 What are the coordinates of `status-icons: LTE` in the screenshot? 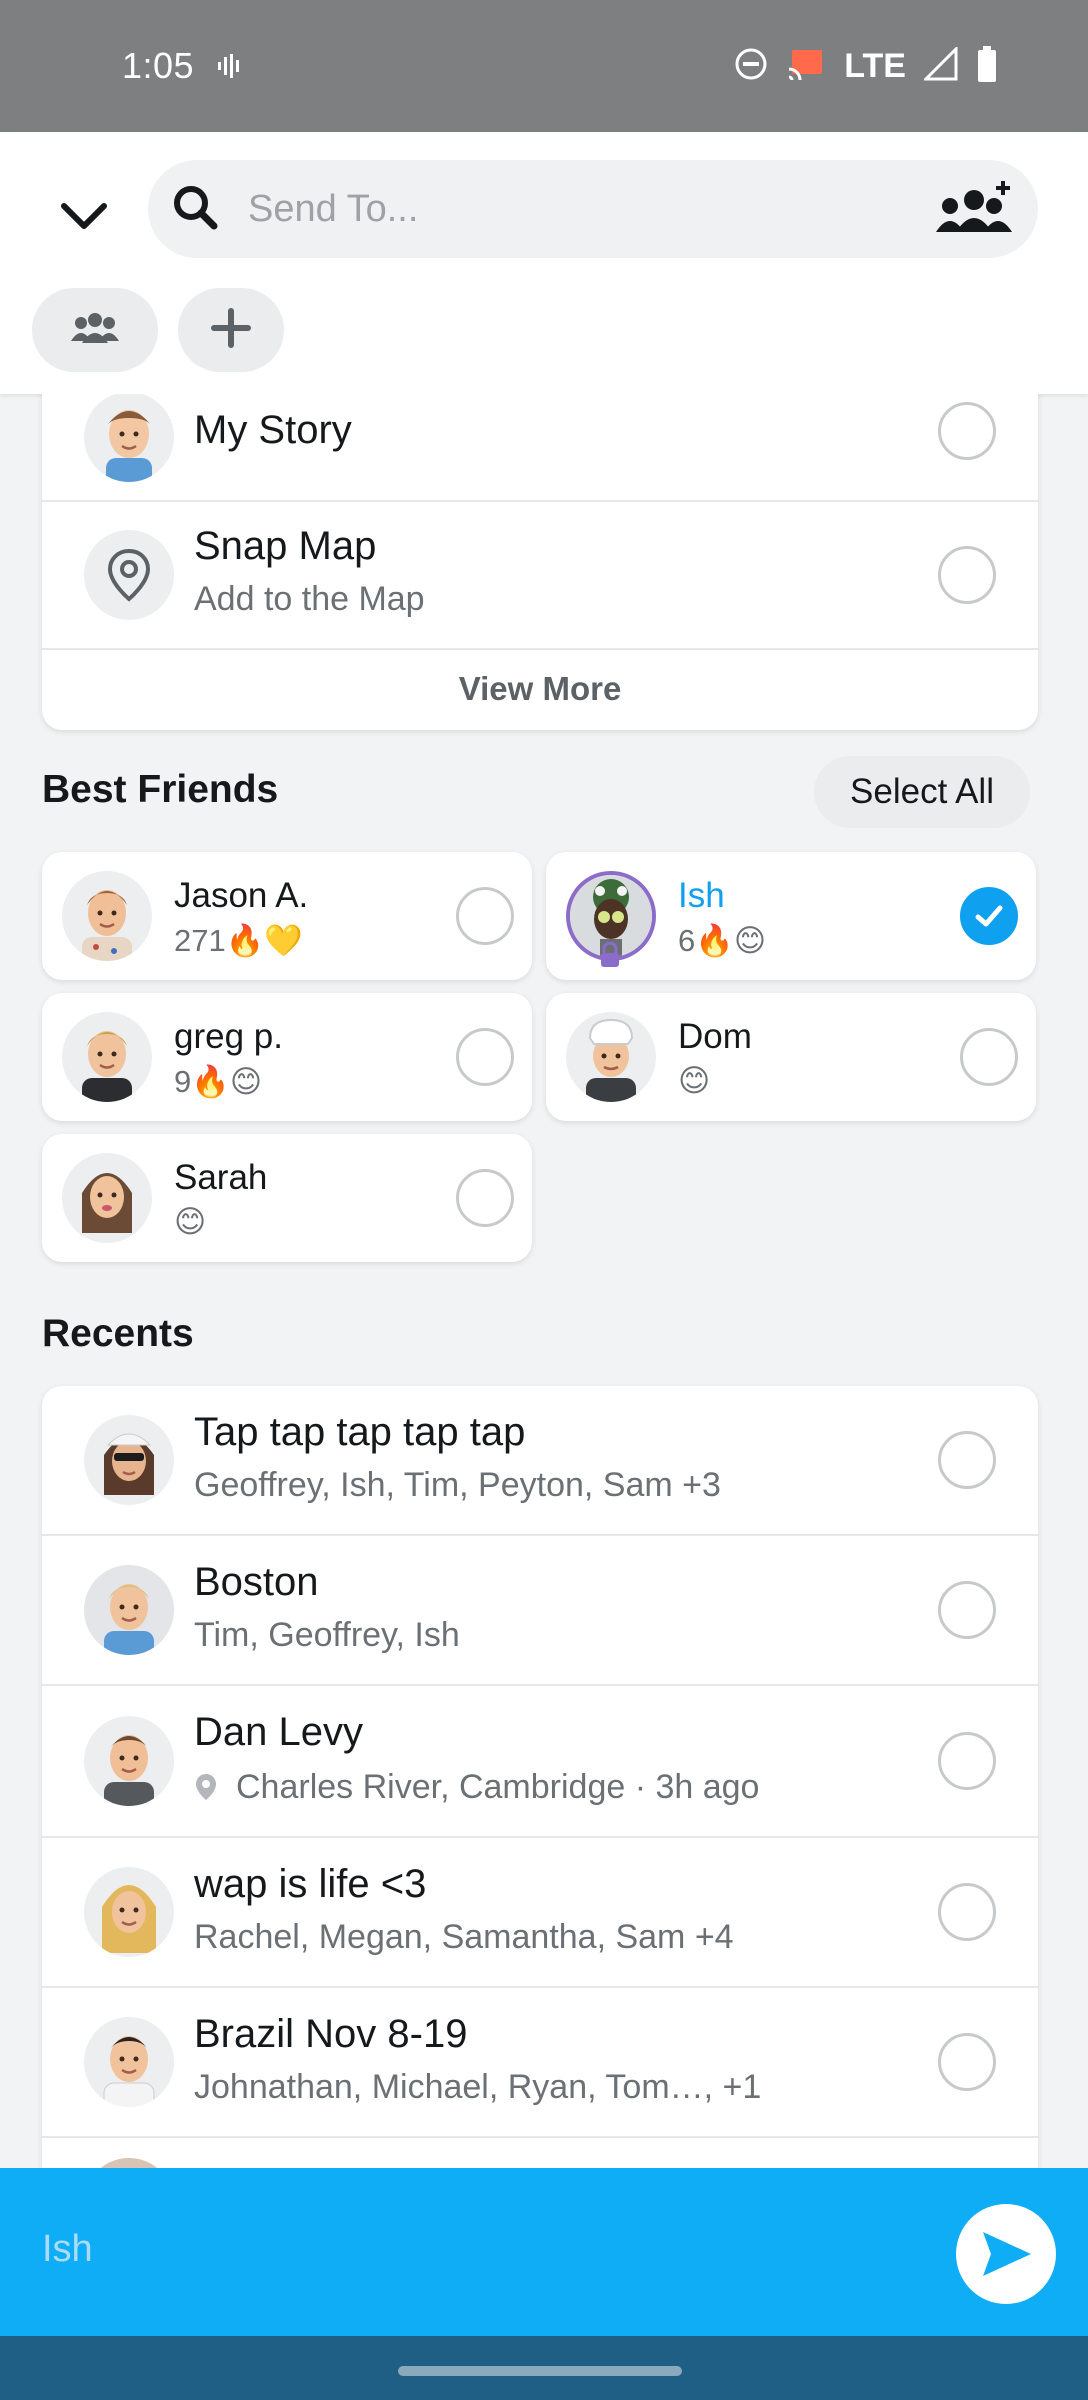 It's located at (866, 66).